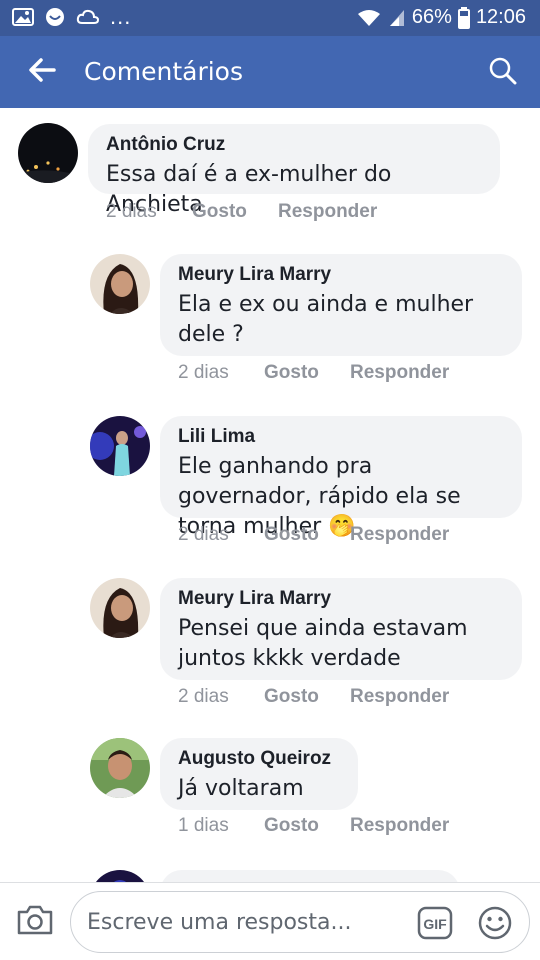 The height and width of the screenshot is (960, 540). What do you see at coordinates (23, 17) in the screenshot?
I see `gallery-icon` at bounding box center [23, 17].